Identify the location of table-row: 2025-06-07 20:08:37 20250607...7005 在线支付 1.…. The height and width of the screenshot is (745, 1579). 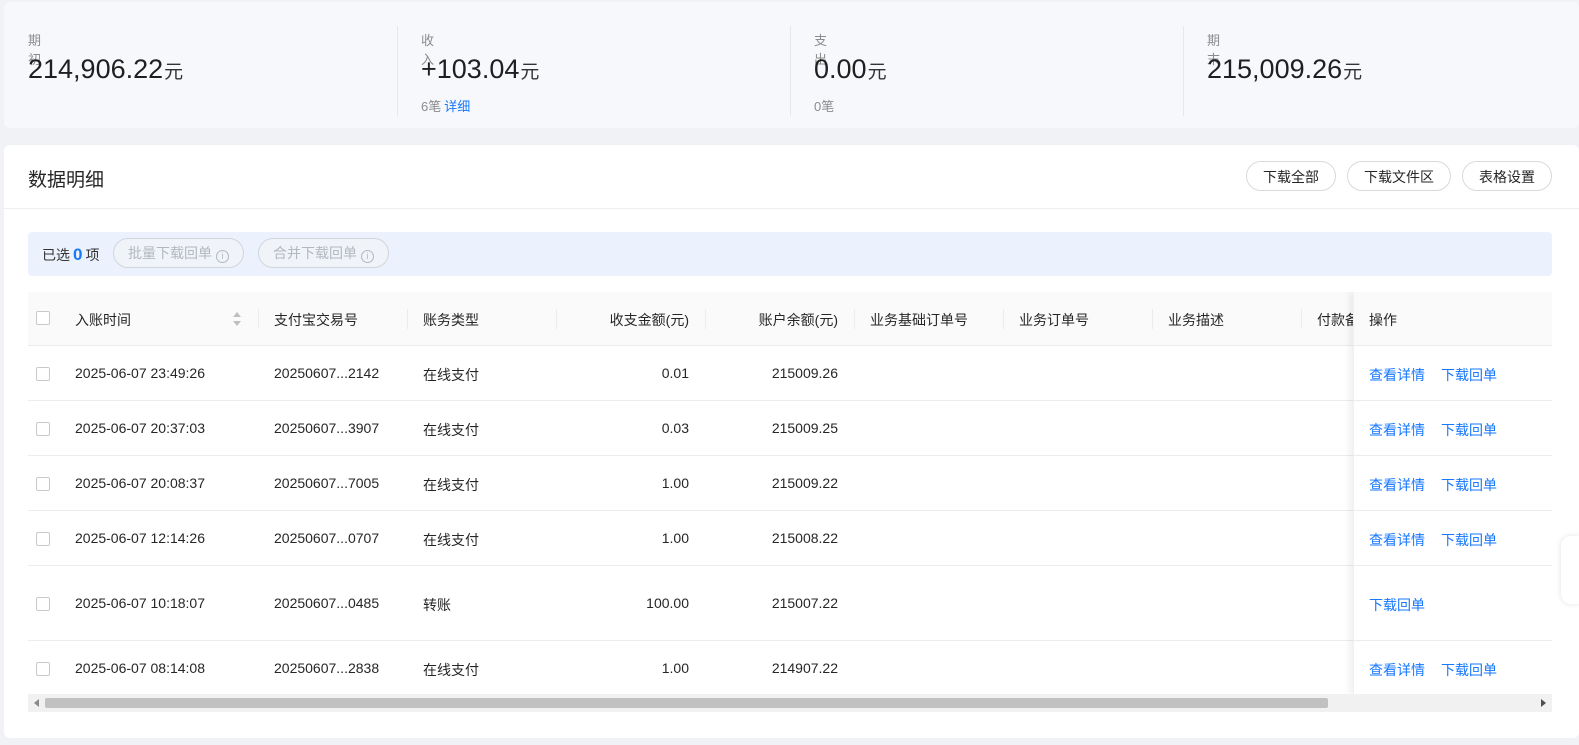
(790, 483).